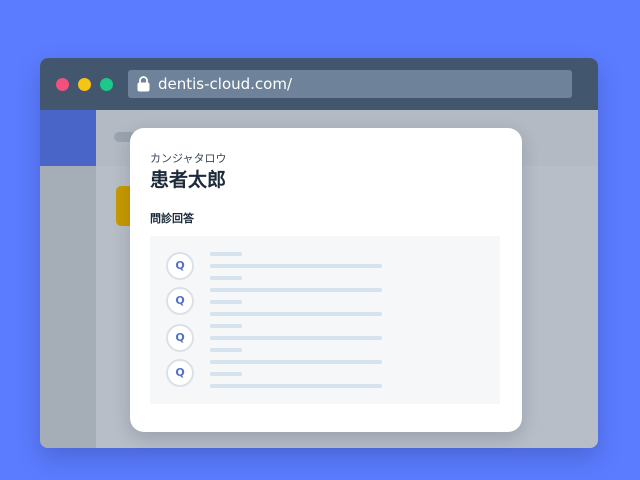  What do you see at coordinates (62, 84) in the screenshot?
I see `close-window-button` at bounding box center [62, 84].